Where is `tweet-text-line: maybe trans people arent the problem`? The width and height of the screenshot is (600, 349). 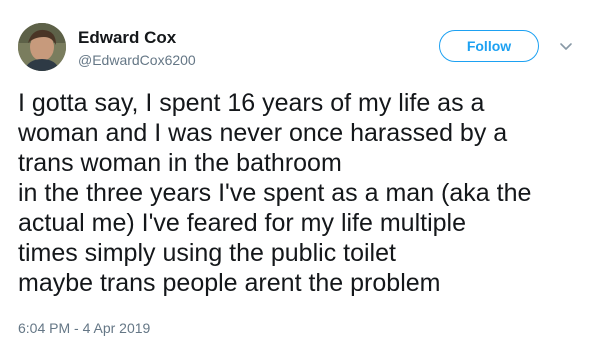
tweet-text-line: maybe trans people arent the problem is located at coordinates (229, 283).